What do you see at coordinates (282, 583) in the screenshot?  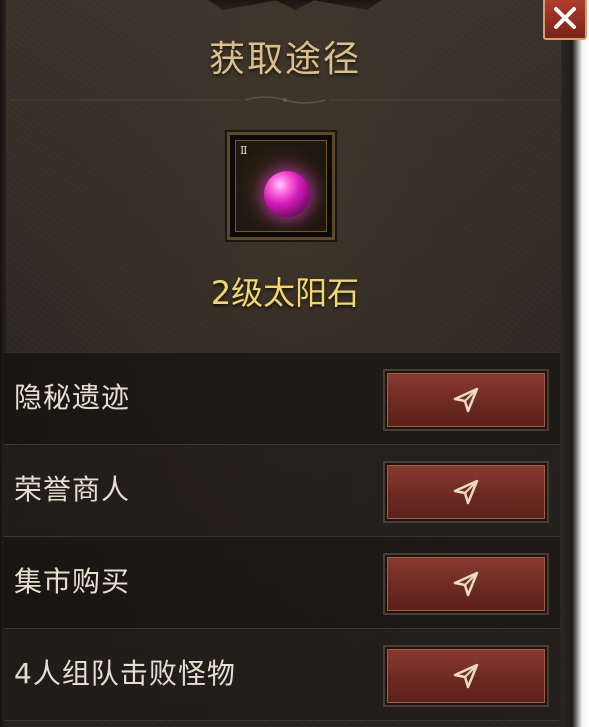 I see `source-row: 集市购买` at bounding box center [282, 583].